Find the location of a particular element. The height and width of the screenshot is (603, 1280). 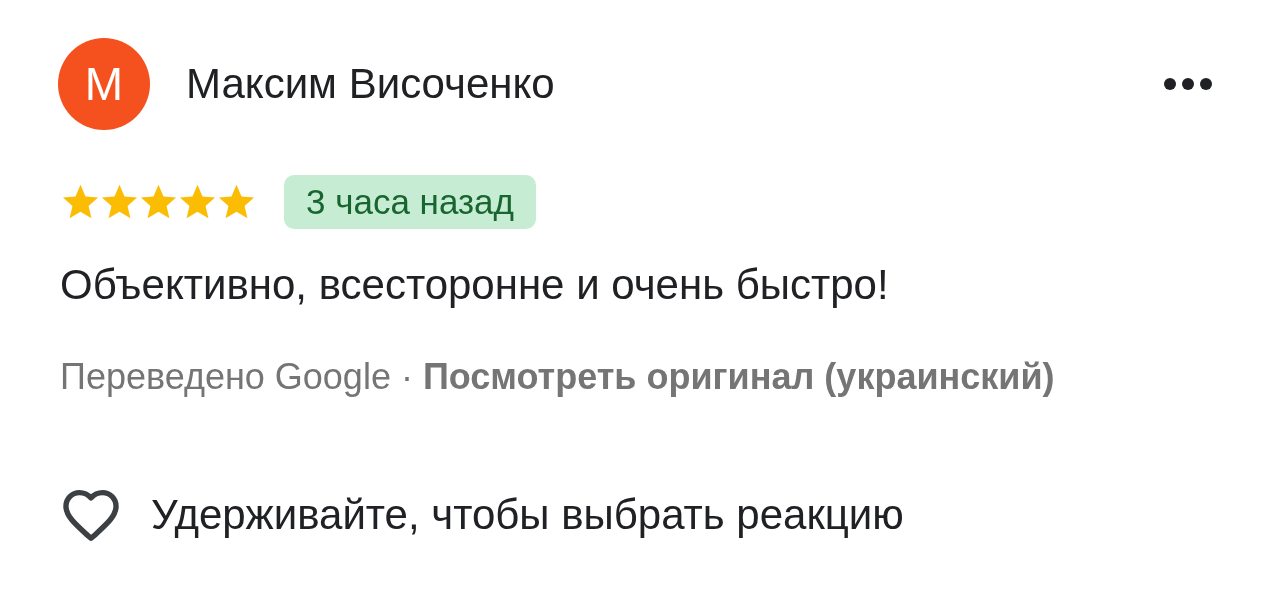

reaction-hint: Удерживайте, чтобы выбрать реакцию is located at coordinates (527, 515).